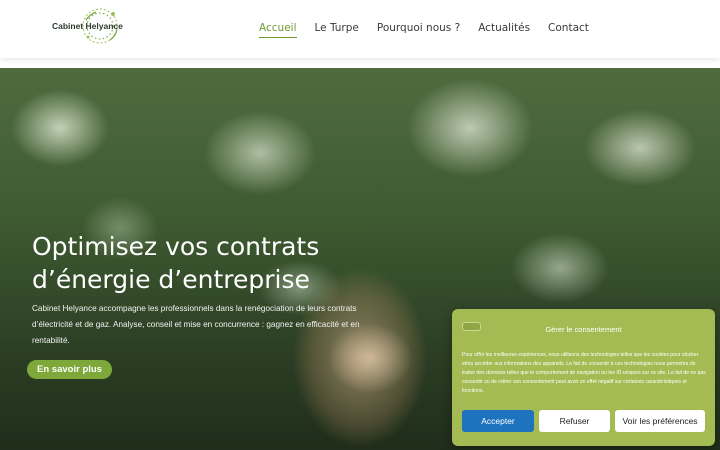  I want to click on nav-item-pourquoi-nous: Pourquoi nous ?, so click(418, 30).